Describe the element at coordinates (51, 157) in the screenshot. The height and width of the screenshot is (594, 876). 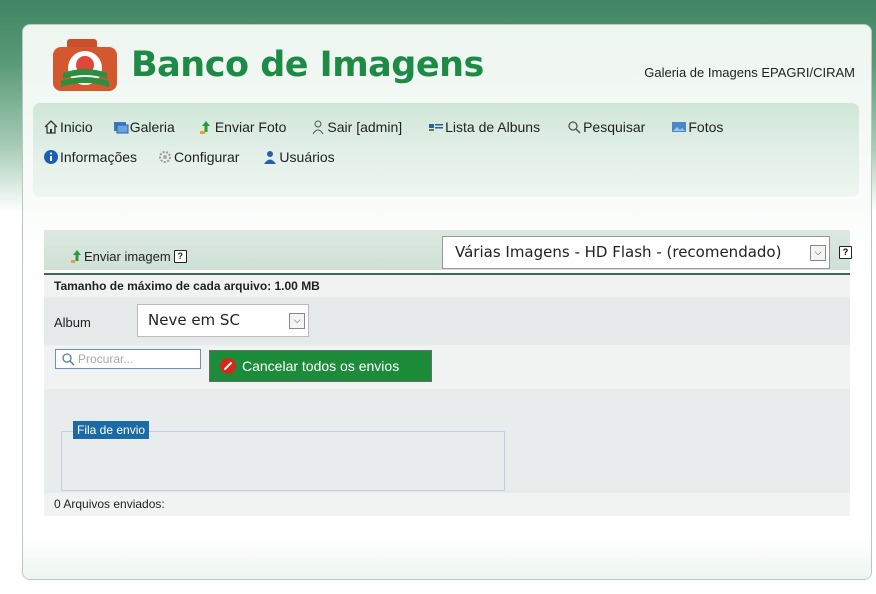
I see `info-icon` at that location.